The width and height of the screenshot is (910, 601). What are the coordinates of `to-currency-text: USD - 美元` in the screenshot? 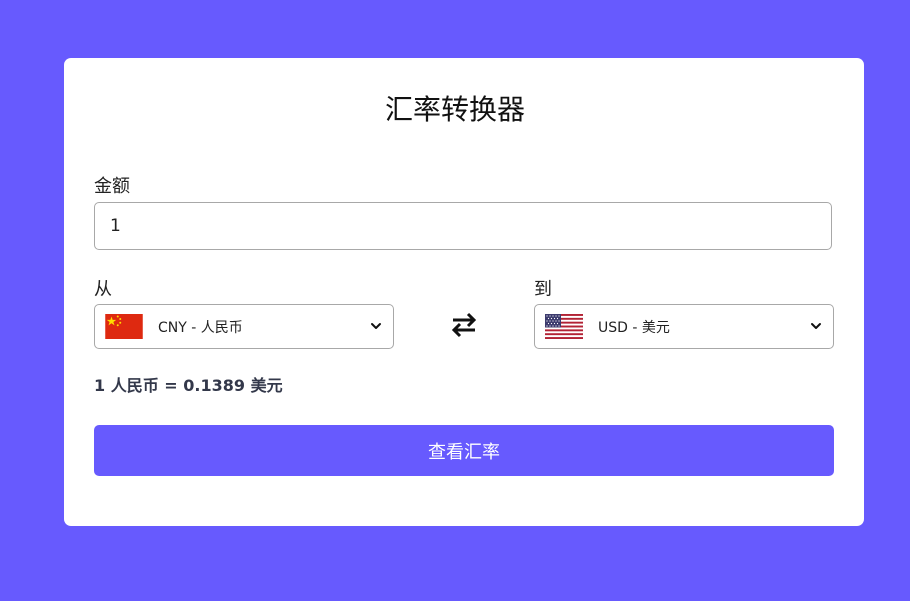 It's located at (634, 328).